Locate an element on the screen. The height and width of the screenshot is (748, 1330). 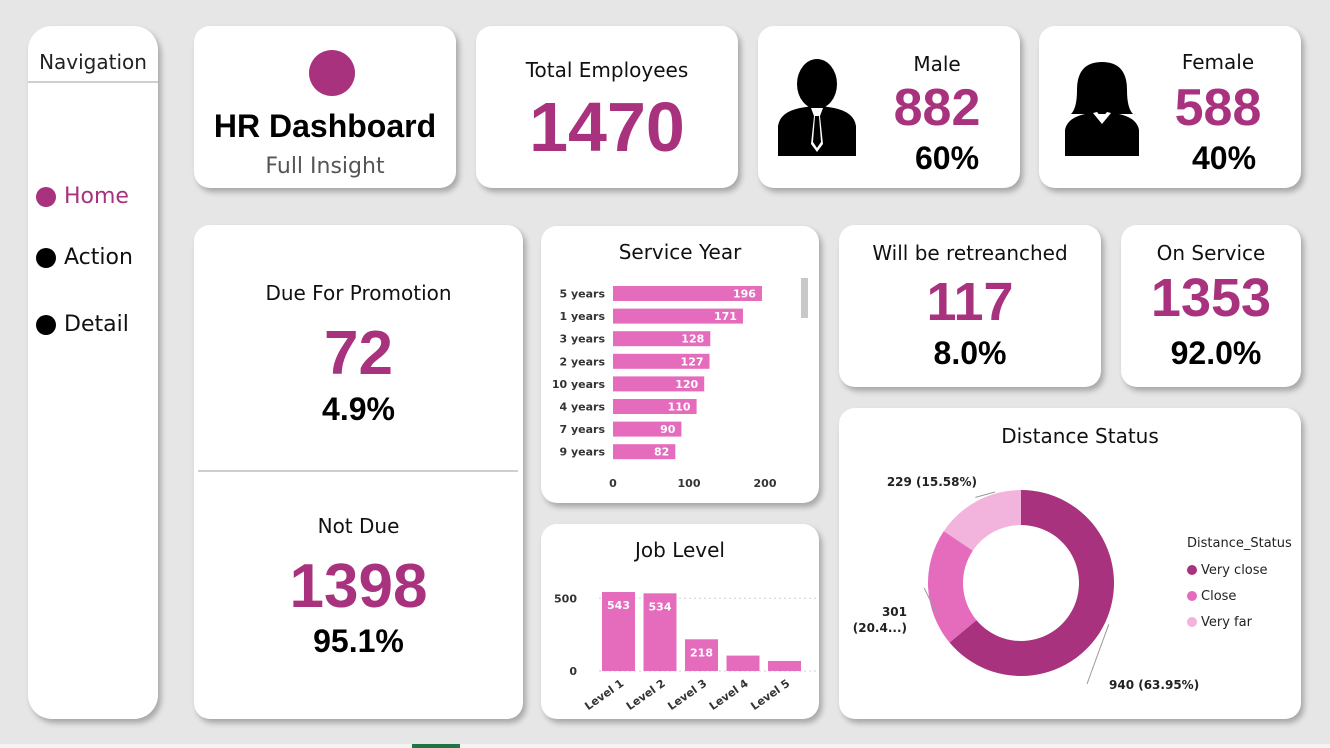
slice-data-label: 940 (63.95%) is located at coordinates (1154, 685).